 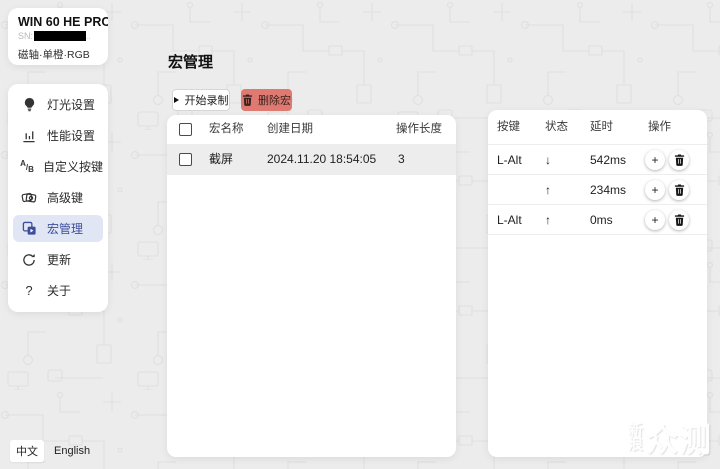 What do you see at coordinates (221, 159) in the screenshot?
I see `macro-name-cell: 截屏` at bounding box center [221, 159].